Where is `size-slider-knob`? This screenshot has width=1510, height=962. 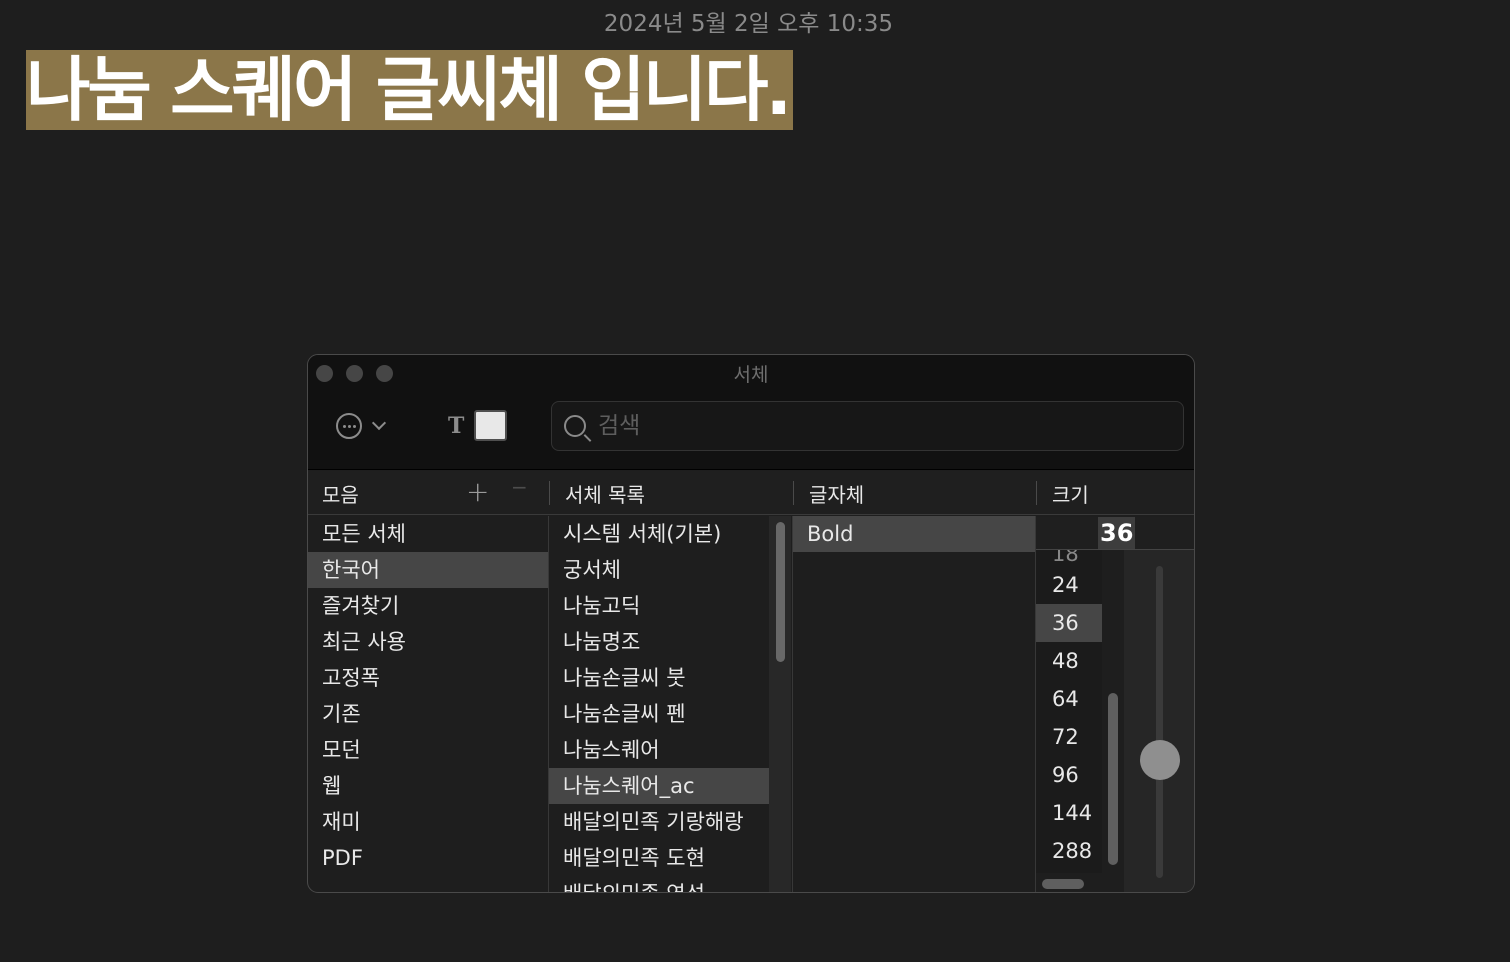
size-slider-knob is located at coordinates (1160, 760).